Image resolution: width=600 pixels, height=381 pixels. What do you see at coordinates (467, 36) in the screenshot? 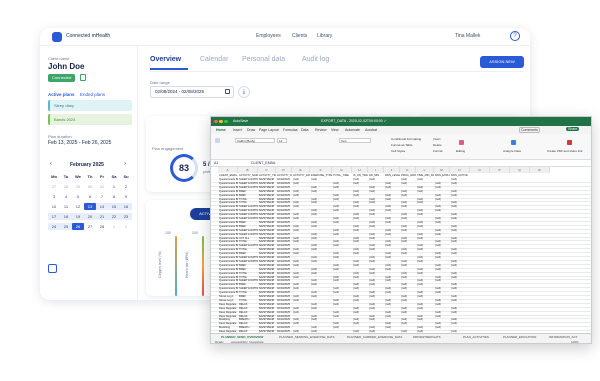
I see `user-menu: Tina Mallek` at bounding box center [467, 36].